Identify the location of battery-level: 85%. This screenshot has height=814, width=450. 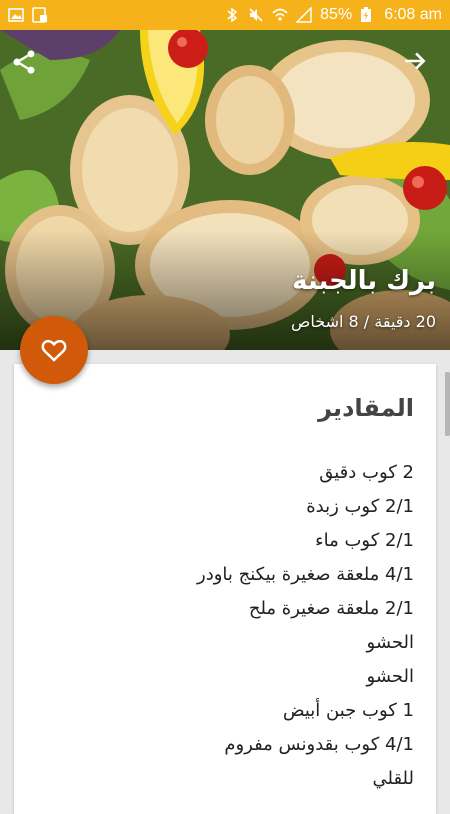
(336, 14).